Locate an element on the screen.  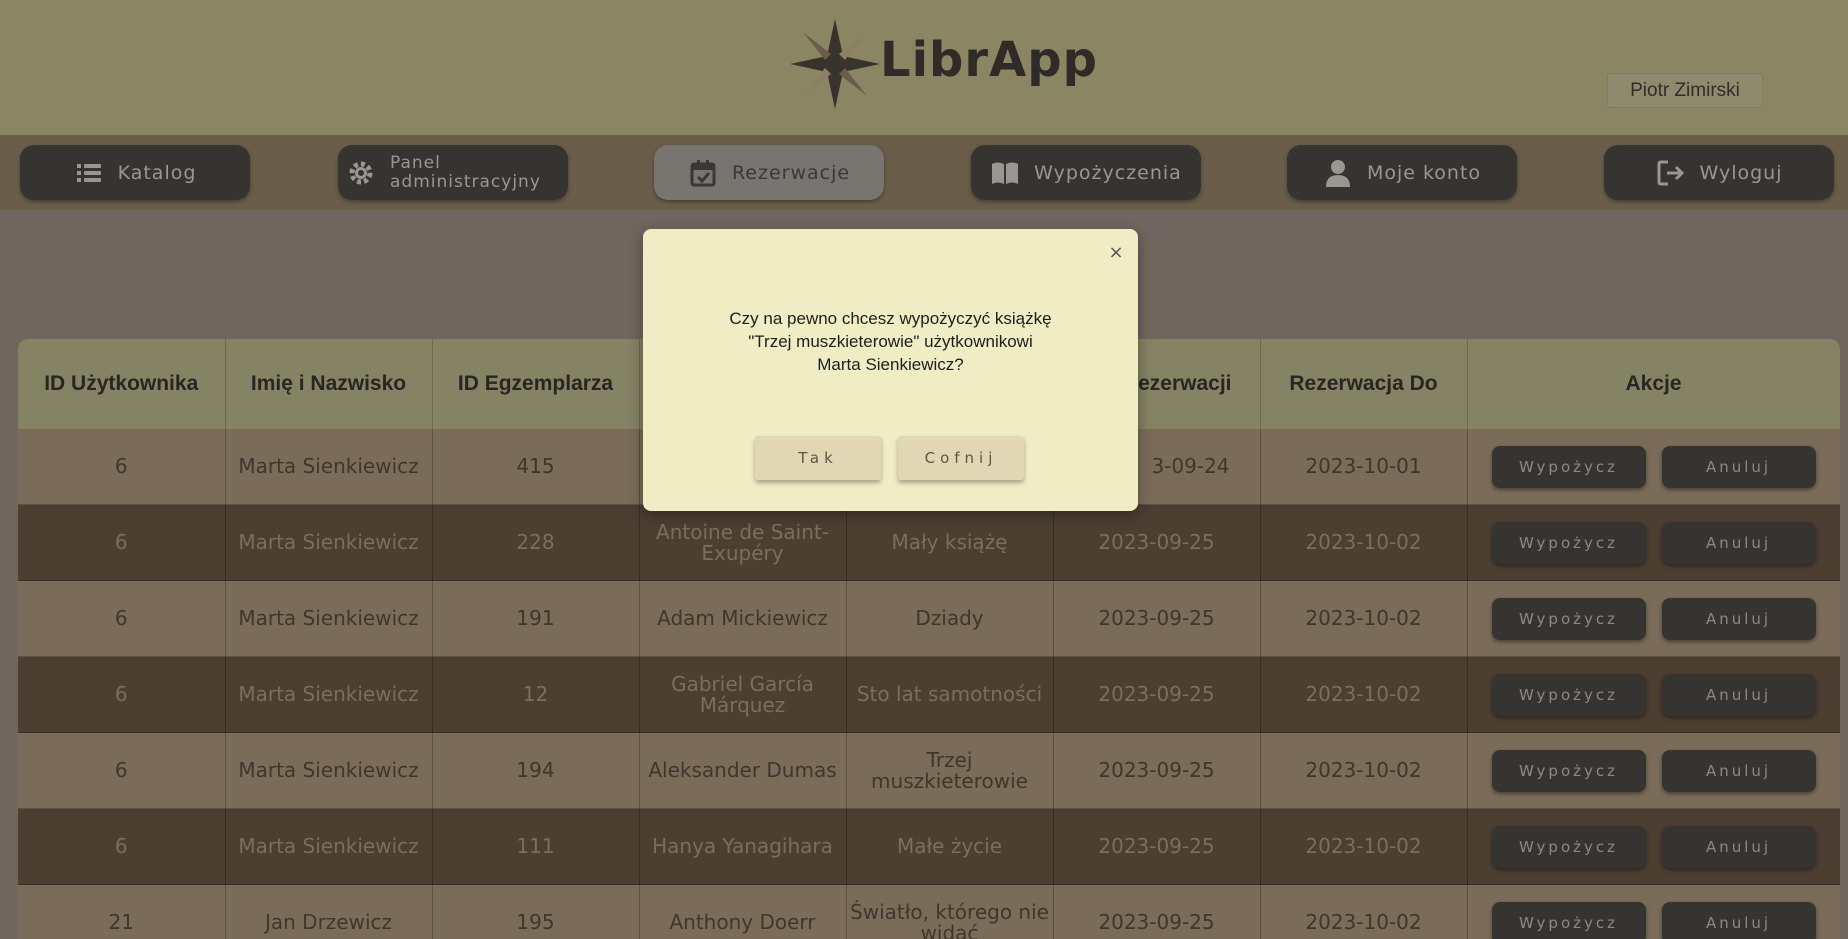
dialog-message-line: "Trzej muszkieterowie" użytkownikowi is located at coordinates (890, 341).